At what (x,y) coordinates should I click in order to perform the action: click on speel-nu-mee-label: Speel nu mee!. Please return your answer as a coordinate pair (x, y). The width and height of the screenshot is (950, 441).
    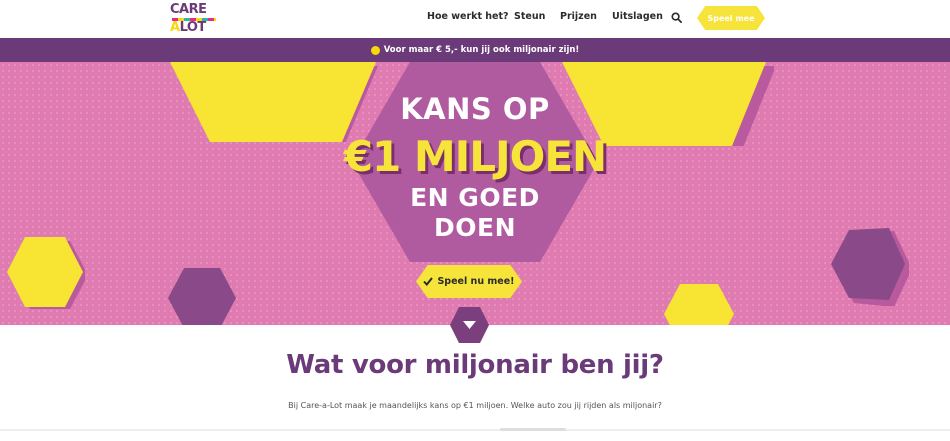
    Looking at the image, I should click on (476, 281).